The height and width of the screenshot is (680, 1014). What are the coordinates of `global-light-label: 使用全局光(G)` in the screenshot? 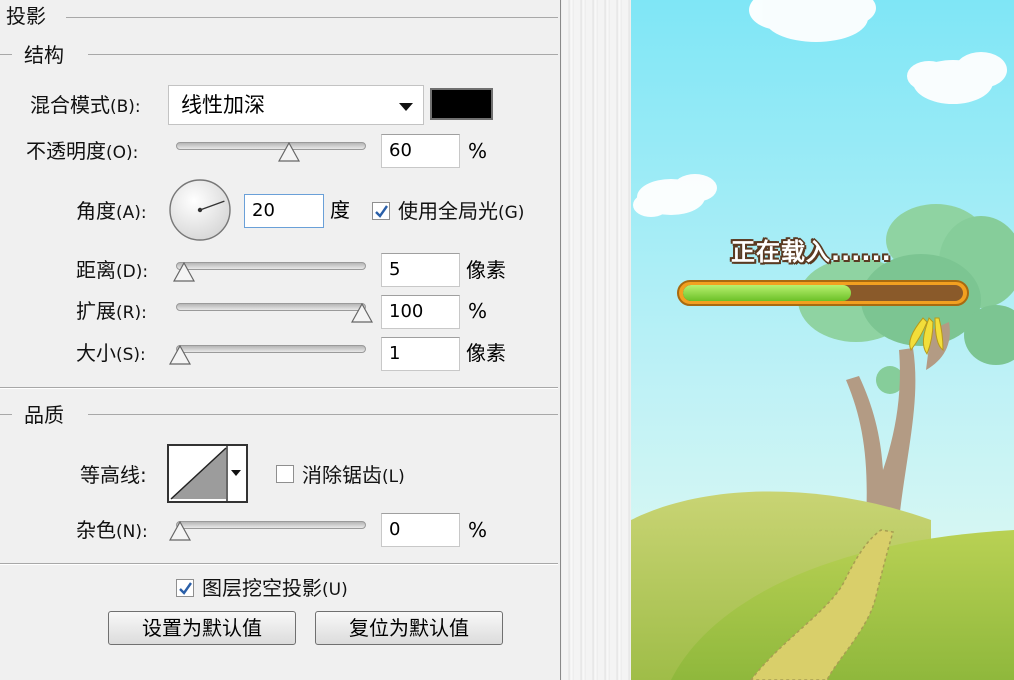 It's located at (461, 212).